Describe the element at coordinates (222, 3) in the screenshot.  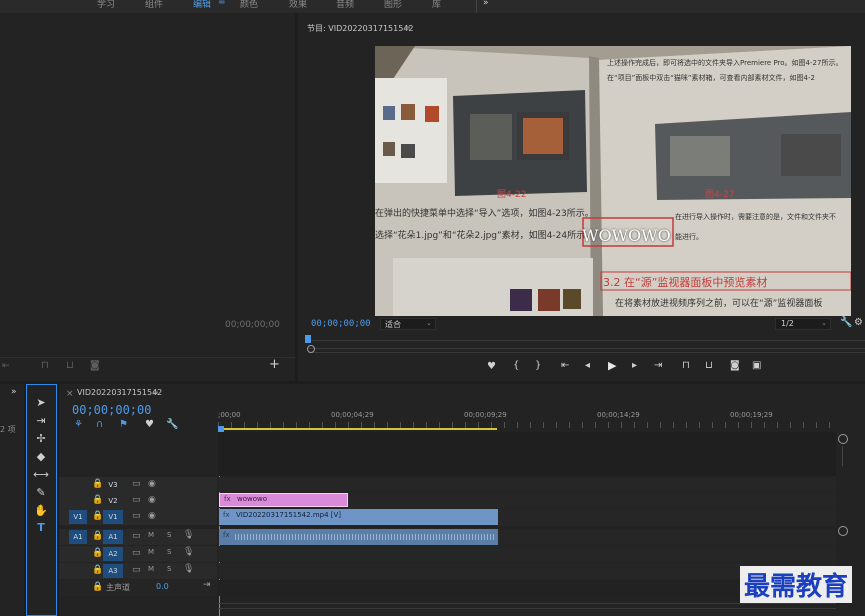
I see `workspace-menu-icon: ≡` at that location.